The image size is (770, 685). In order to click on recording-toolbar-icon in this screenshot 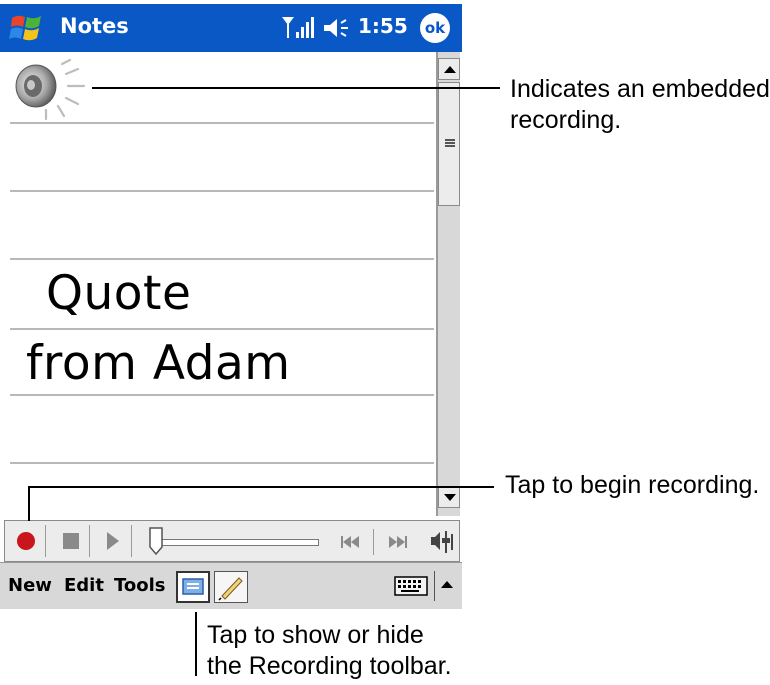, I will do `click(193, 586)`.